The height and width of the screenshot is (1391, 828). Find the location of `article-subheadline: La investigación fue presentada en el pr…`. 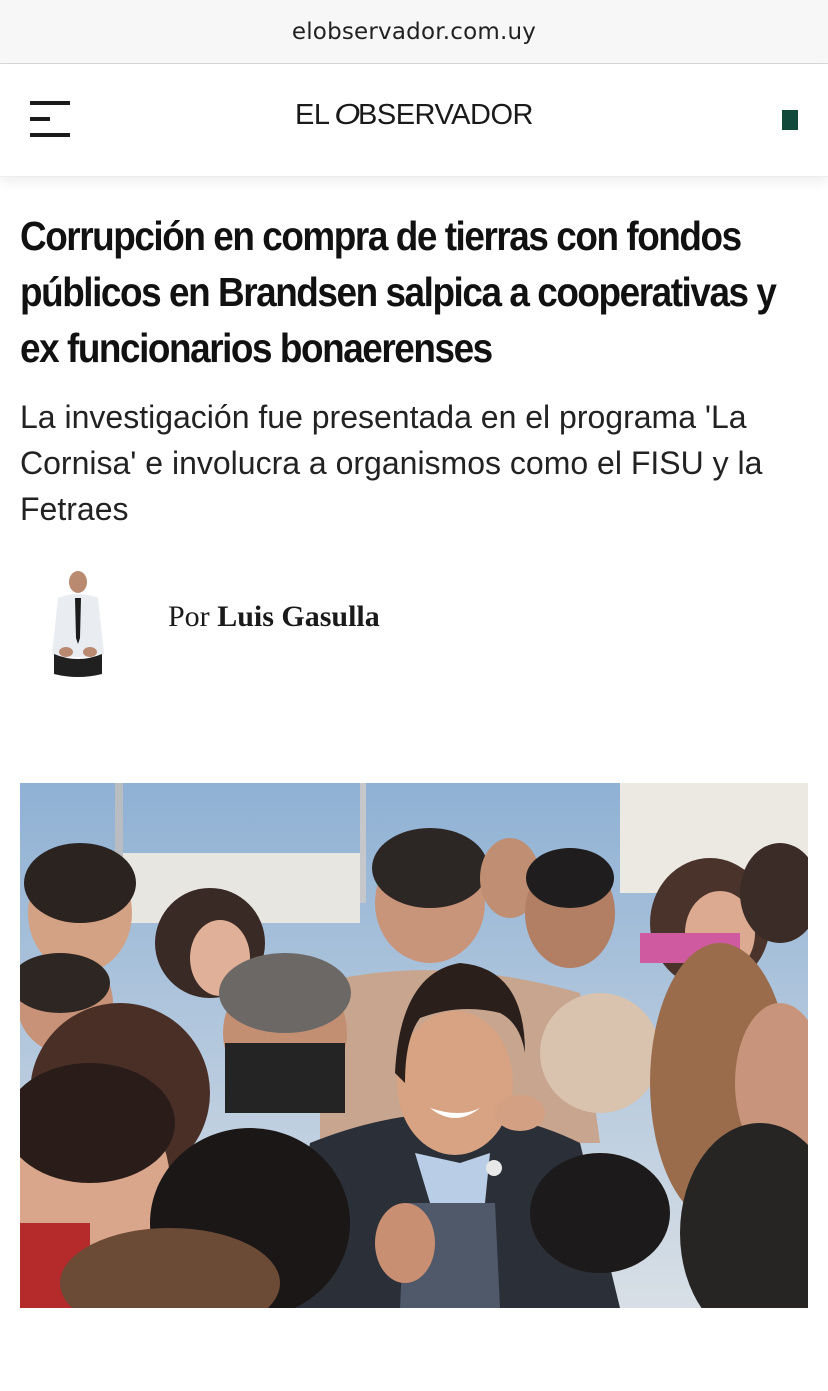

article-subheadline: La investigación fue presentada en el pr… is located at coordinates (391, 463).